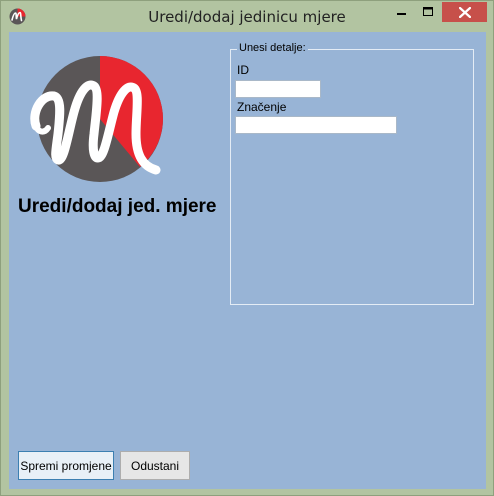  What do you see at coordinates (243, 70) in the screenshot?
I see `id-label: ID` at bounding box center [243, 70].